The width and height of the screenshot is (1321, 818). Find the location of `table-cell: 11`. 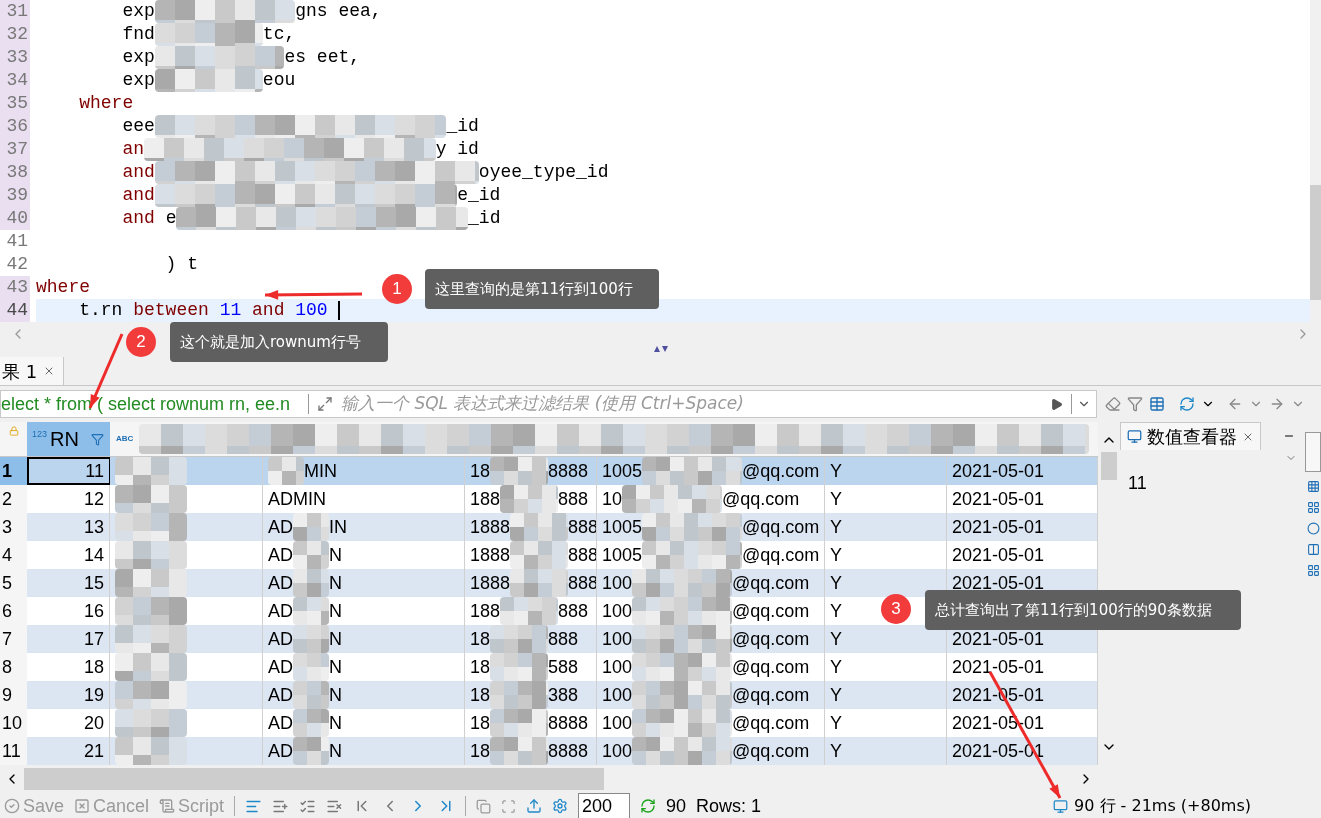

table-cell: 11 is located at coordinates (68, 471).